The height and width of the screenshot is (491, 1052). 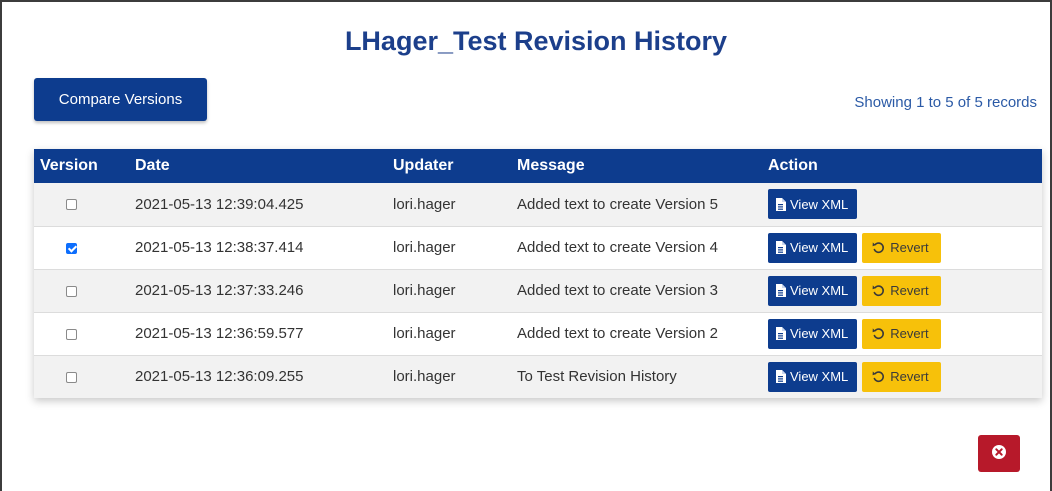 What do you see at coordinates (793, 165) in the screenshot?
I see `header-action: Action` at bounding box center [793, 165].